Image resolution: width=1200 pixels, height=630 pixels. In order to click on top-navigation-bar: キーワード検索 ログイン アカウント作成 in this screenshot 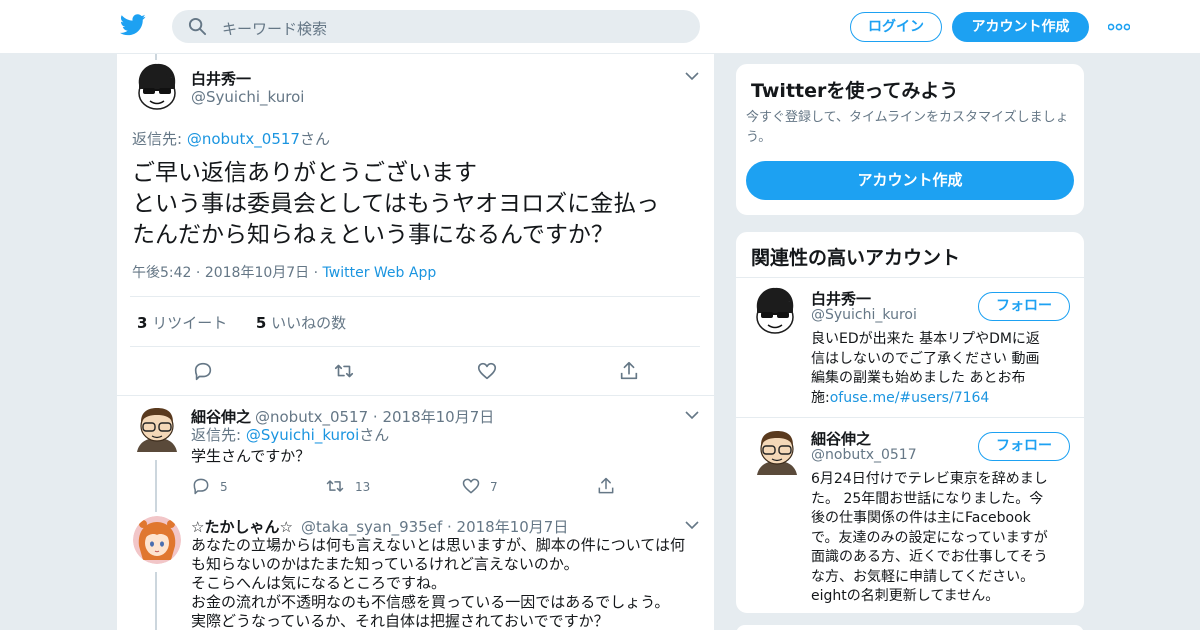, I will do `click(600, 27)`.